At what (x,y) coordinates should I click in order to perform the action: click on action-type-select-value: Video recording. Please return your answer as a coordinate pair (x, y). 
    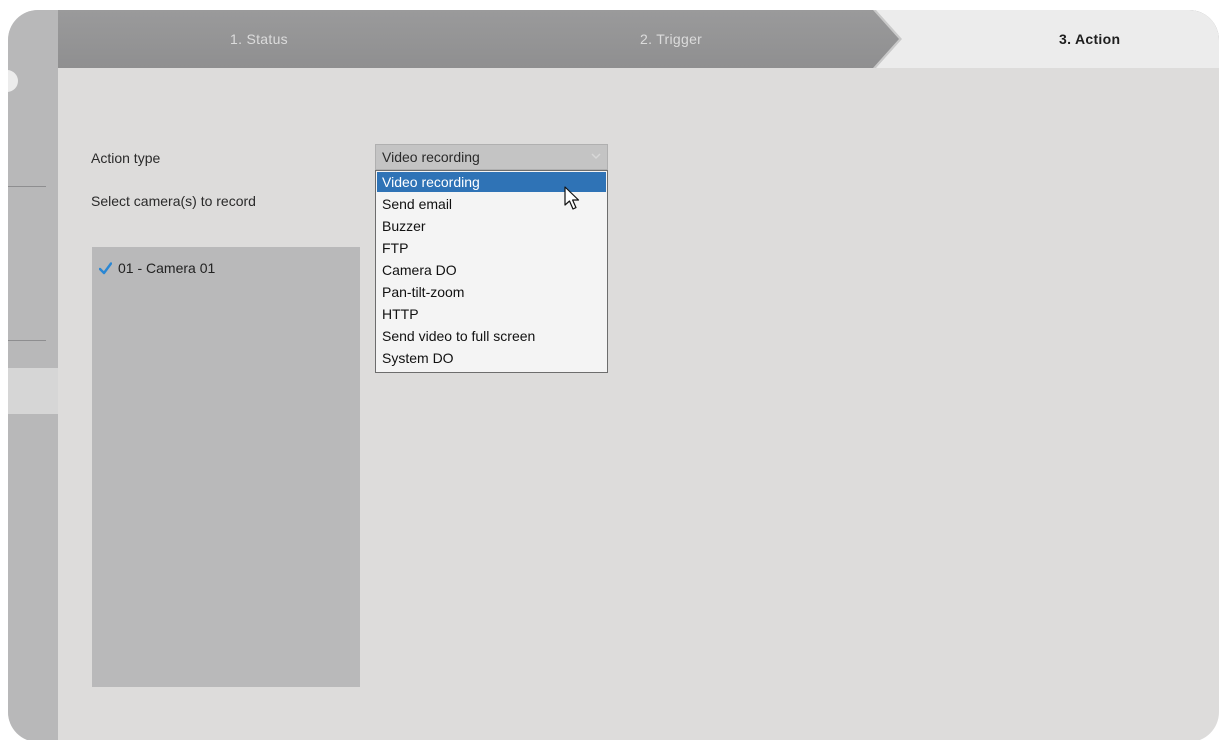
    Looking at the image, I should click on (431, 157).